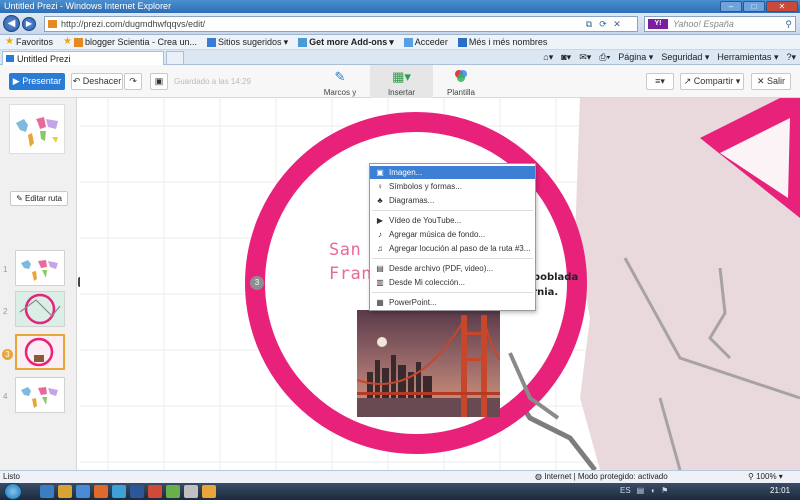  What do you see at coordinates (685, 57) in the screenshot?
I see `security-menu: Seguridad ▾` at bounding box center [685, 57].